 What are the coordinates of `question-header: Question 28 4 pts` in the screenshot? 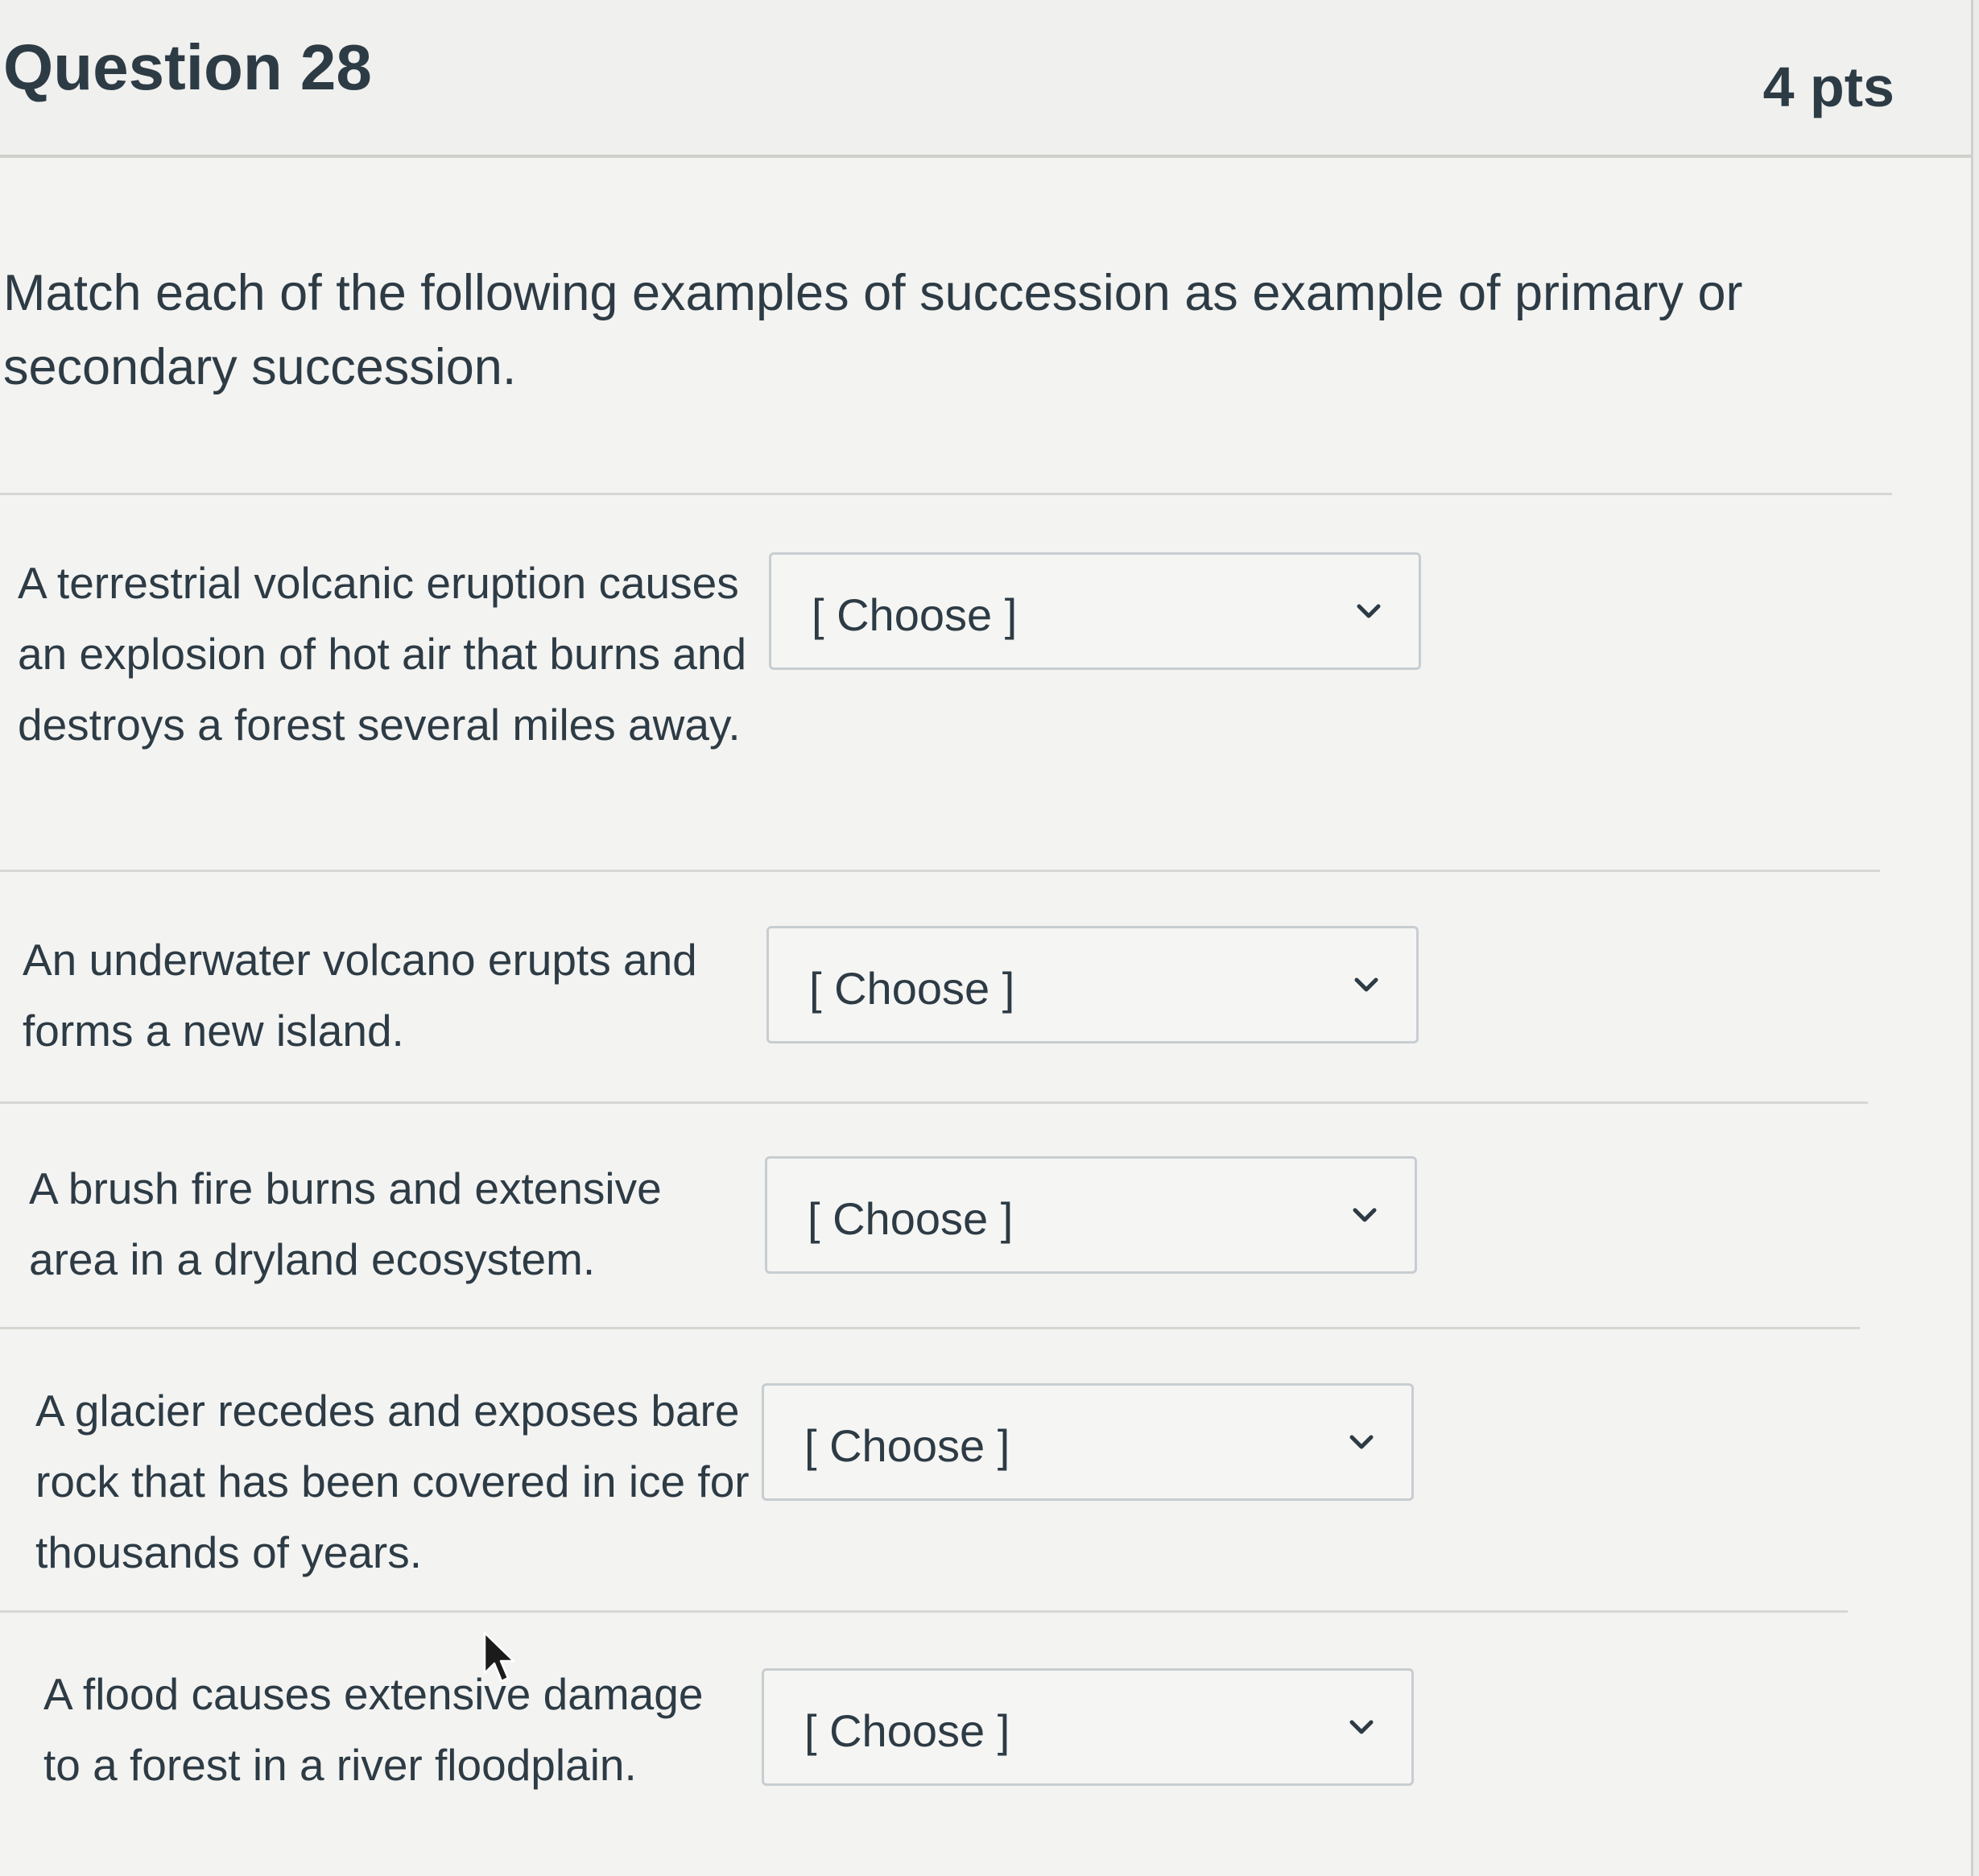 It's located at (986, 79).